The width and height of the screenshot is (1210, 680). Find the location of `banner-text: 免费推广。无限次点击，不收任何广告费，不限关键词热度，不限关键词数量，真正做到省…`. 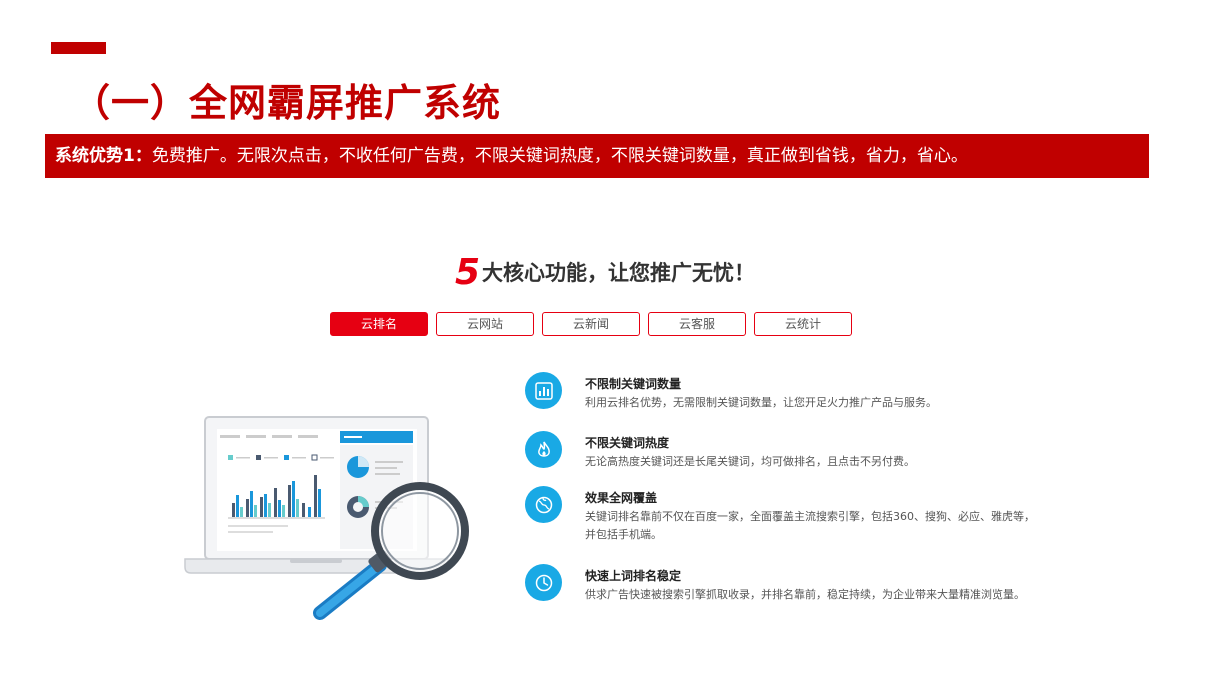

banner-text: 免费推广。无限次点击，不收任何广告费，不限关键词热度，不限关键词数量，真正做到省… is located at coordinates (559, 156).